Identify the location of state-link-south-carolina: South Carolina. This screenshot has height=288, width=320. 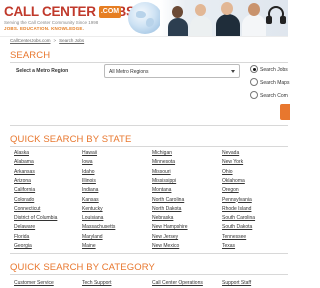
(238, 218).